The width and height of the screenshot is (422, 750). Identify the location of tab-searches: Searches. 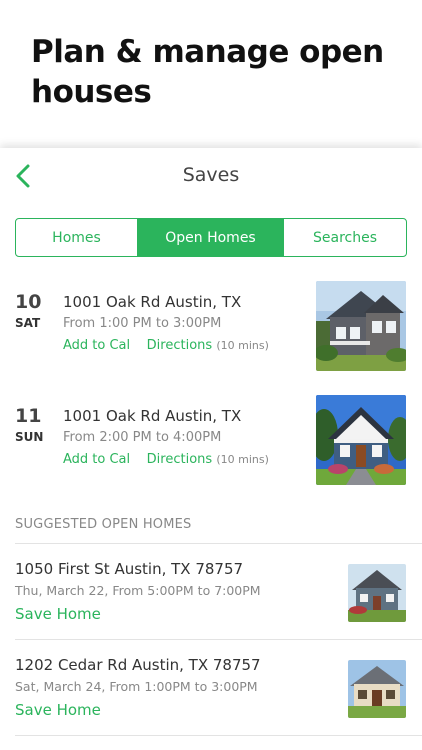
(345, 237).